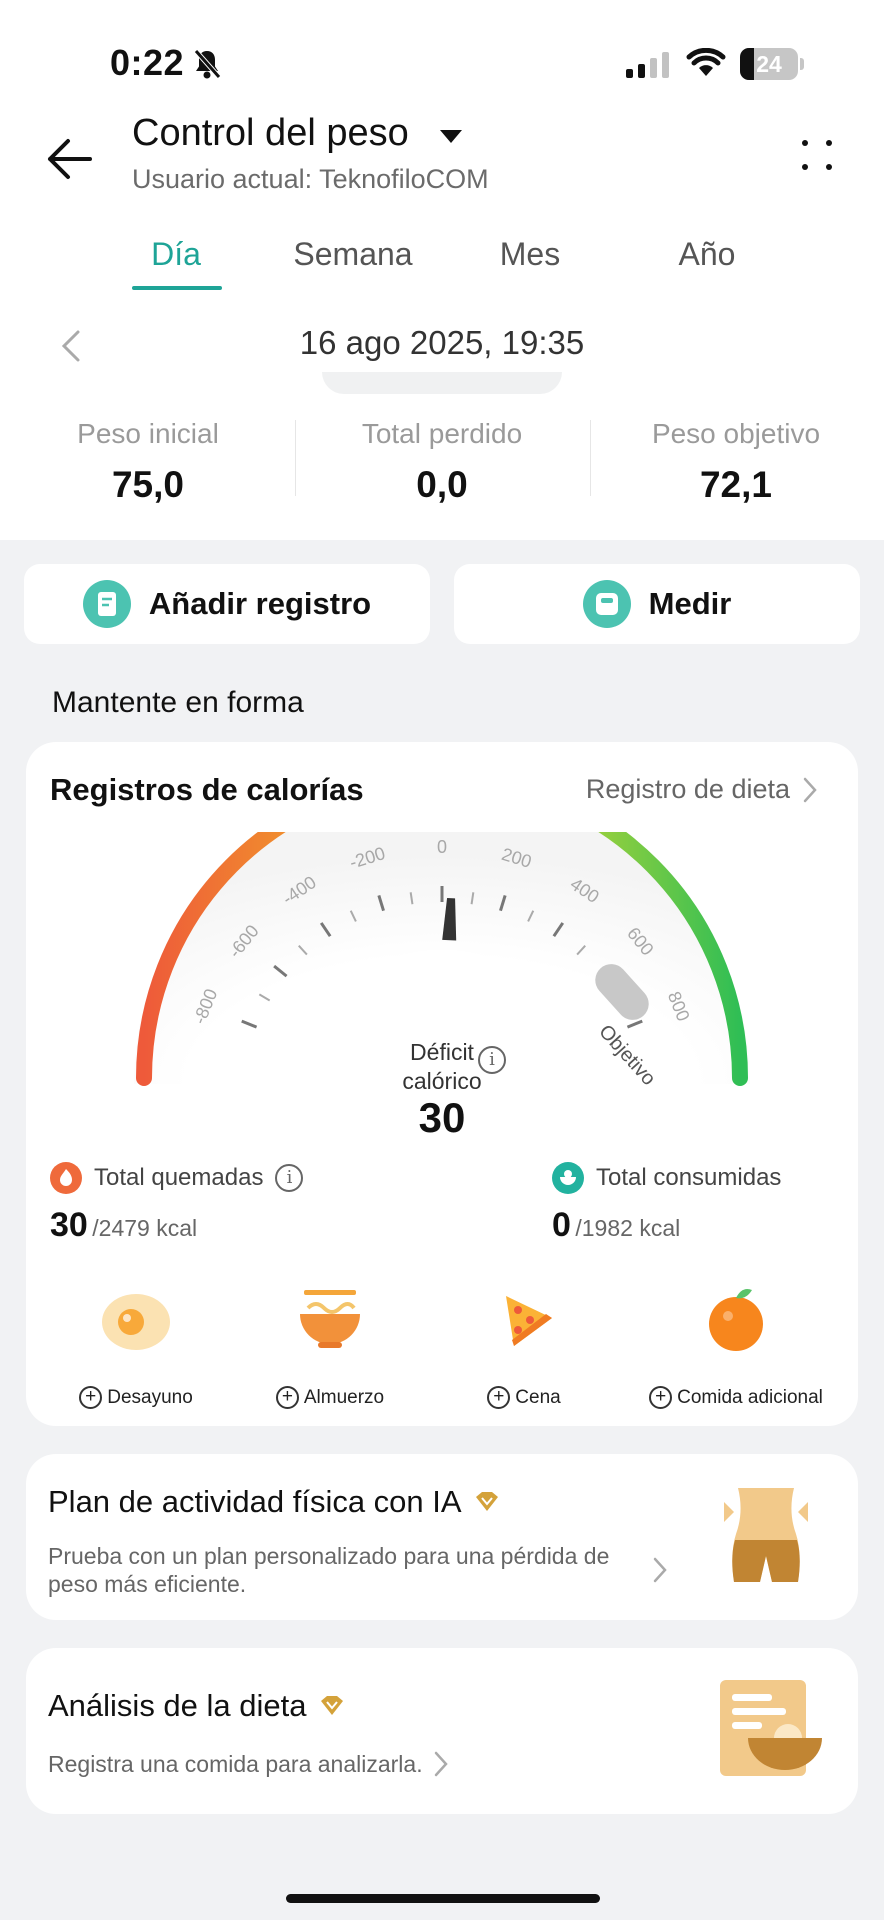 Image resolution: width=884 pixels, height=1920 pixels. I want to click on deficit-value: 30, so click(442, 1117).